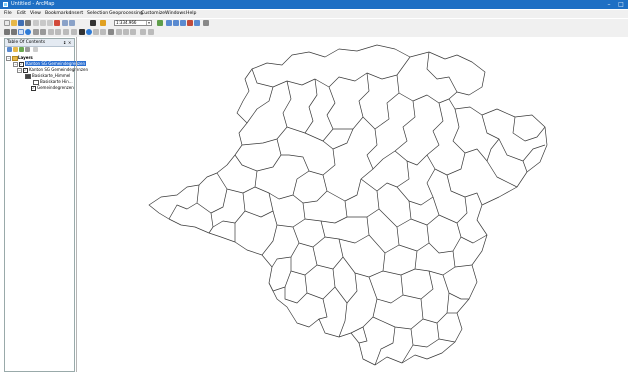 The height and width of the screenshot is (372, 628). I want to click on new-document-icon, so click(7, 23).